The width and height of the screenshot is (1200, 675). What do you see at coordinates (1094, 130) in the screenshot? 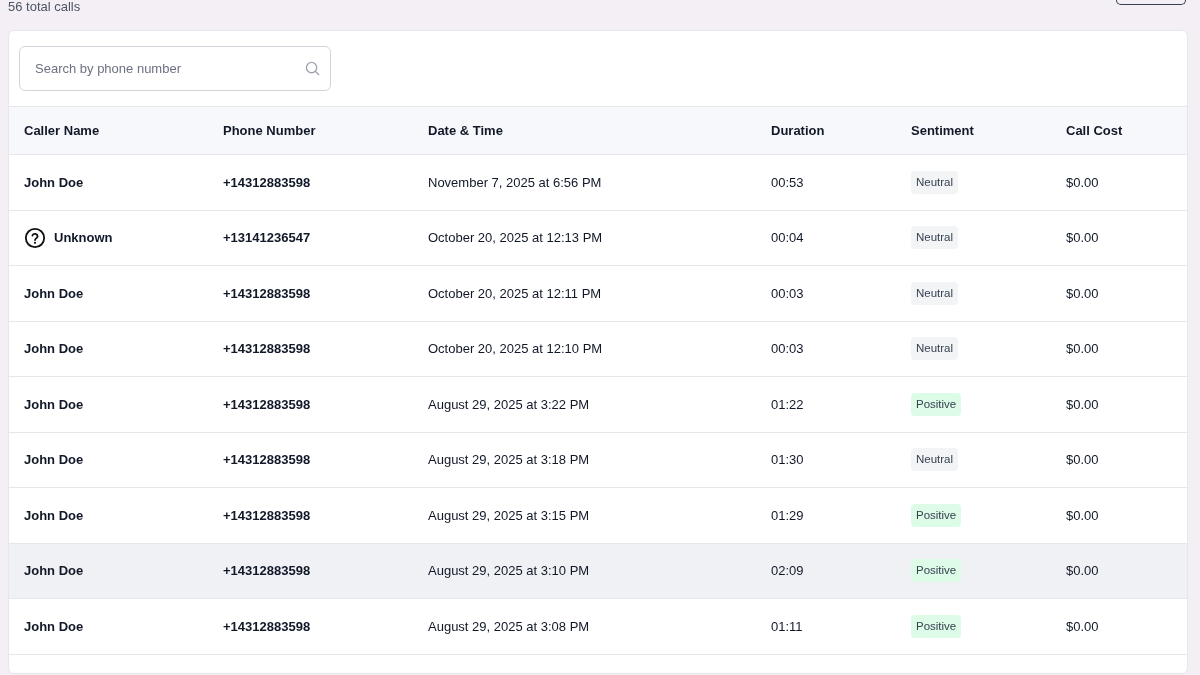
I see `column-header: Call Cost` at bounding box center [1094, 130].